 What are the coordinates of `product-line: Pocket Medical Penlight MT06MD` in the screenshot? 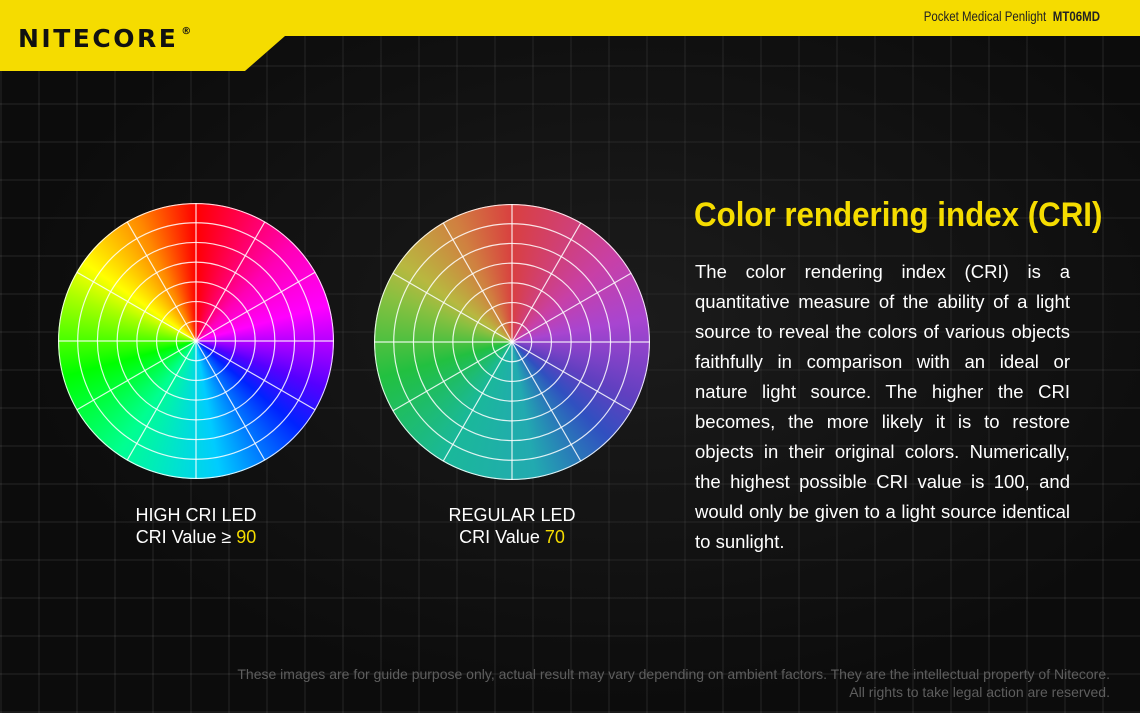 It's located at (1012, 16).